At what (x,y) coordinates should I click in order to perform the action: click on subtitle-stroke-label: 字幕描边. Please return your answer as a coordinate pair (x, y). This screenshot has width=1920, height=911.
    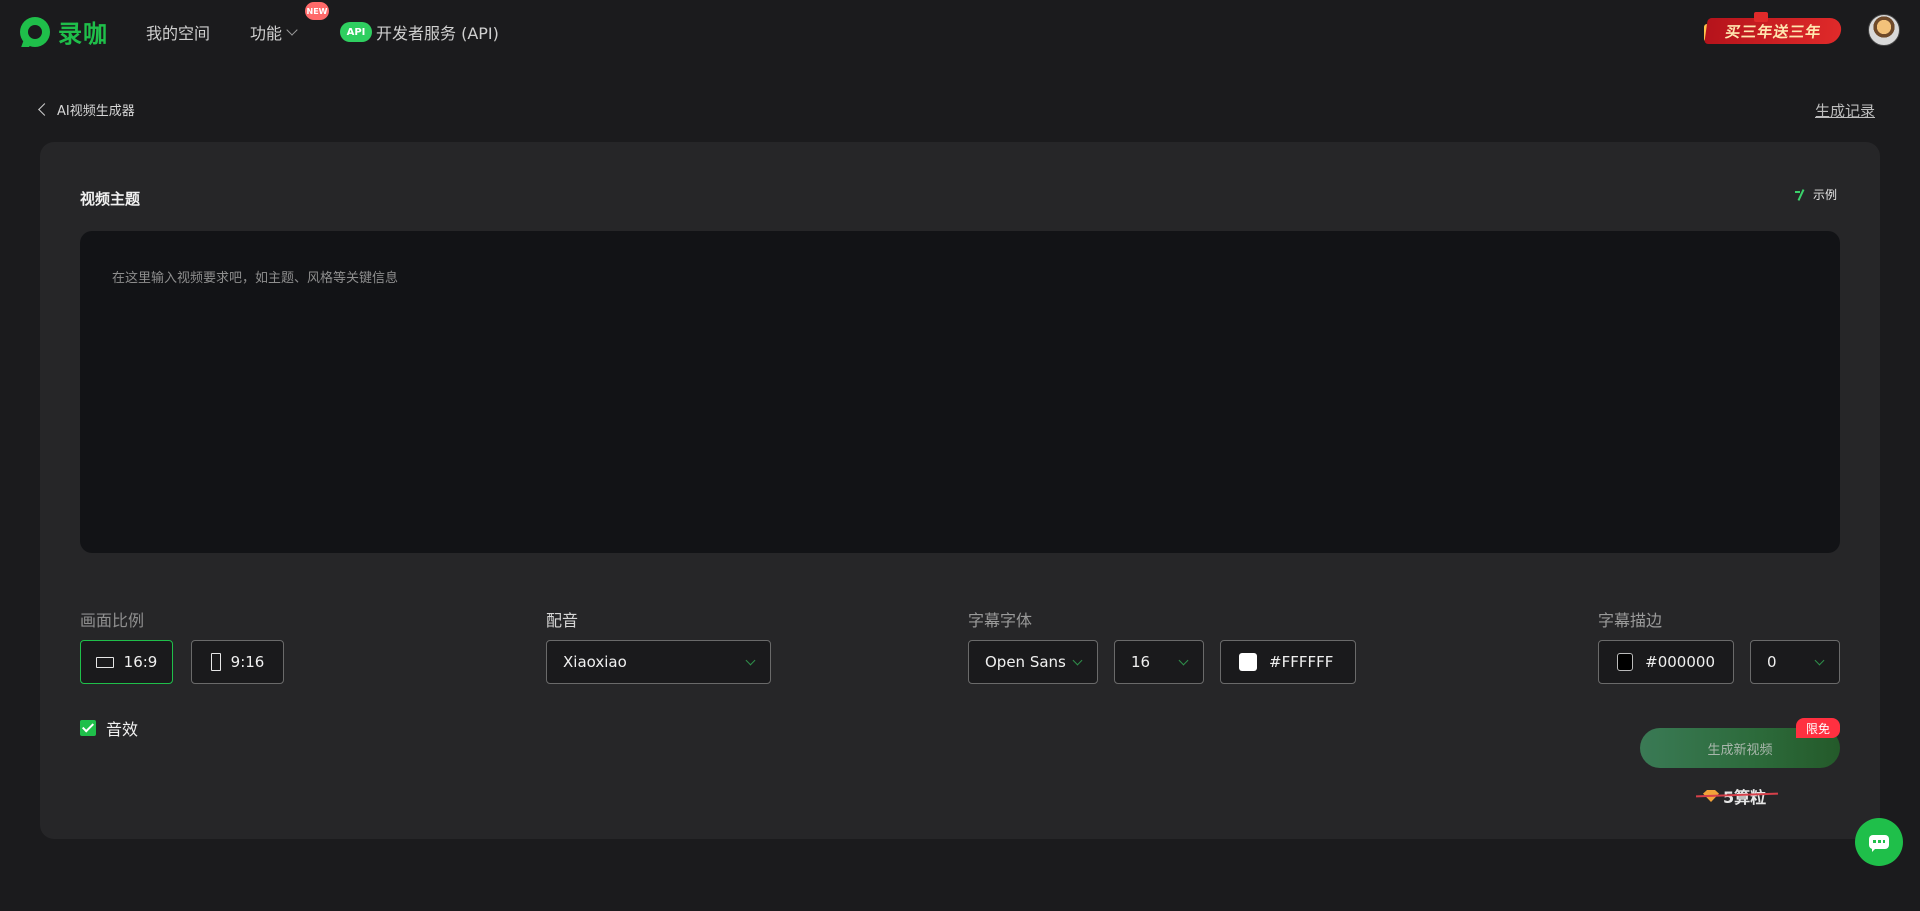
    Looking at the image, I should click on (1630, 620).